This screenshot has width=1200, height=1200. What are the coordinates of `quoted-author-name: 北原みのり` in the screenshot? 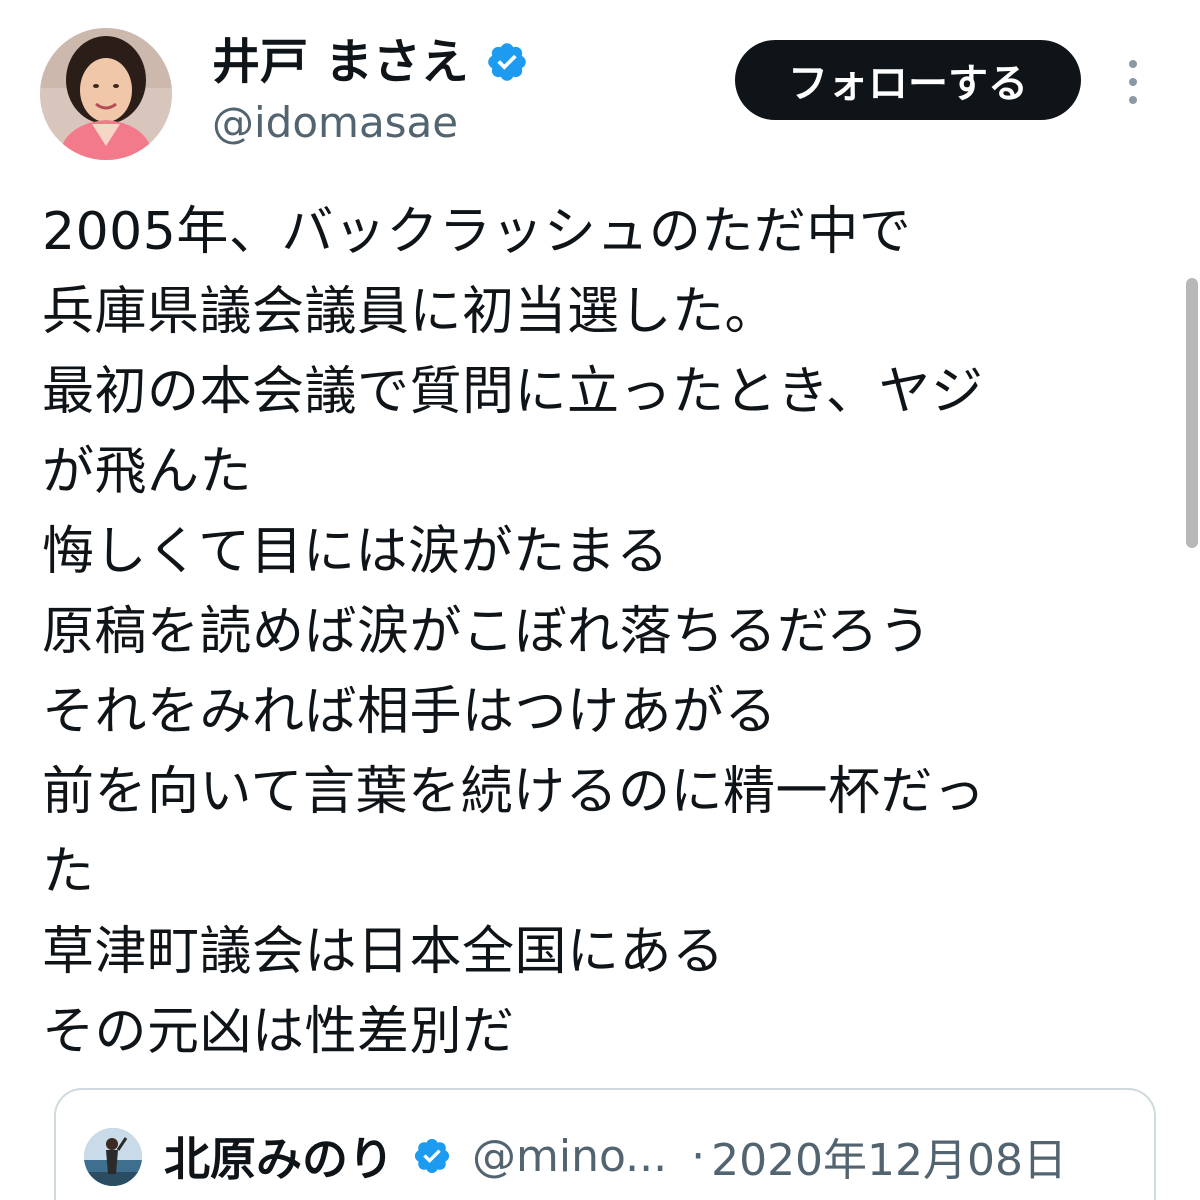 It's located at (279, 1159).